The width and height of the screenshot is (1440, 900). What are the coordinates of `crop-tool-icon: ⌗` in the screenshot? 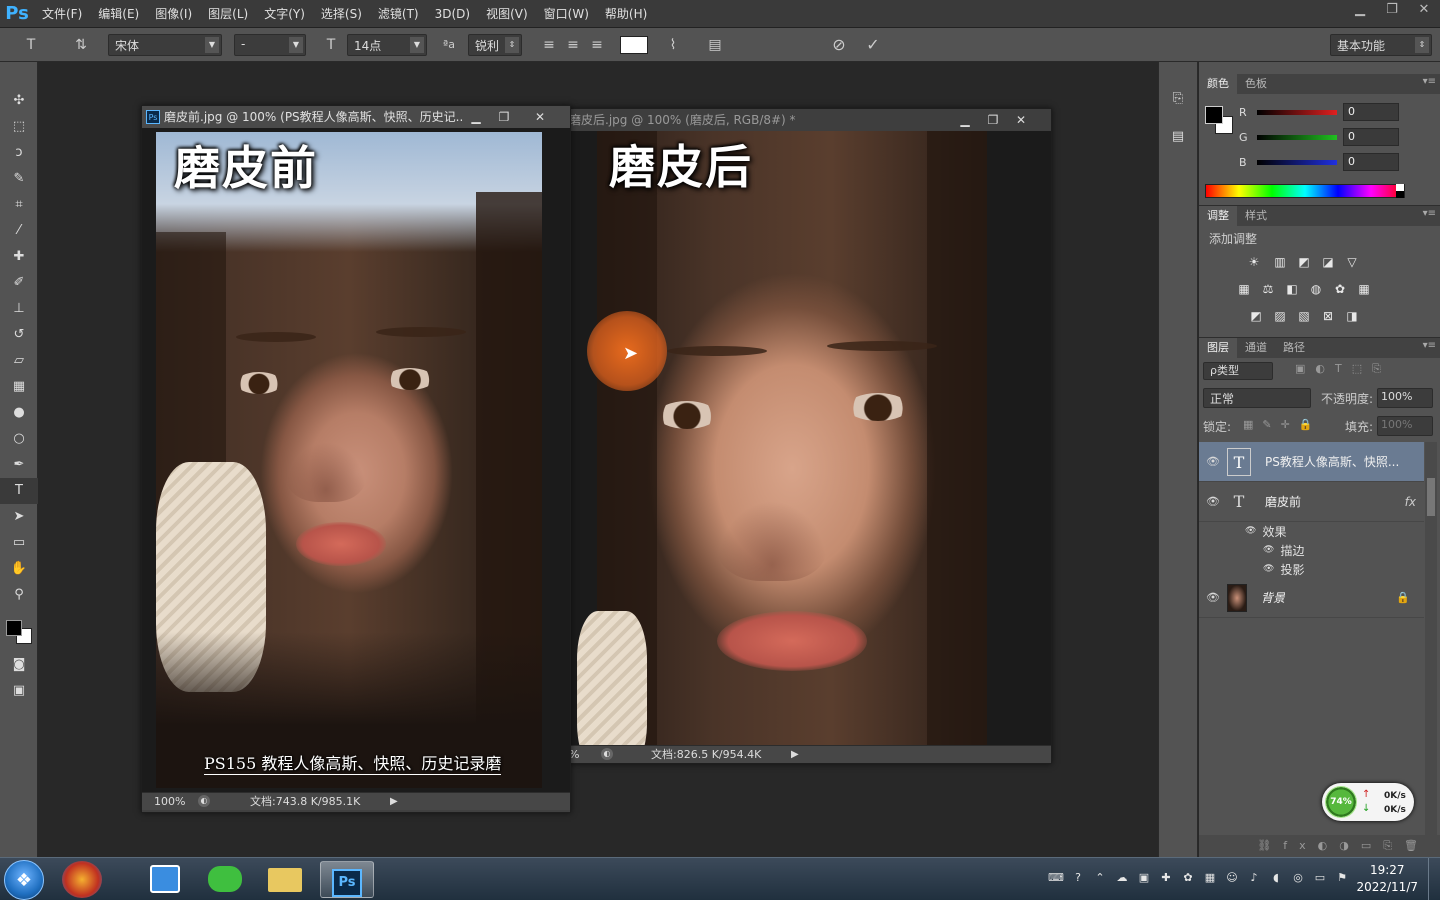 It's located at (19, 205).